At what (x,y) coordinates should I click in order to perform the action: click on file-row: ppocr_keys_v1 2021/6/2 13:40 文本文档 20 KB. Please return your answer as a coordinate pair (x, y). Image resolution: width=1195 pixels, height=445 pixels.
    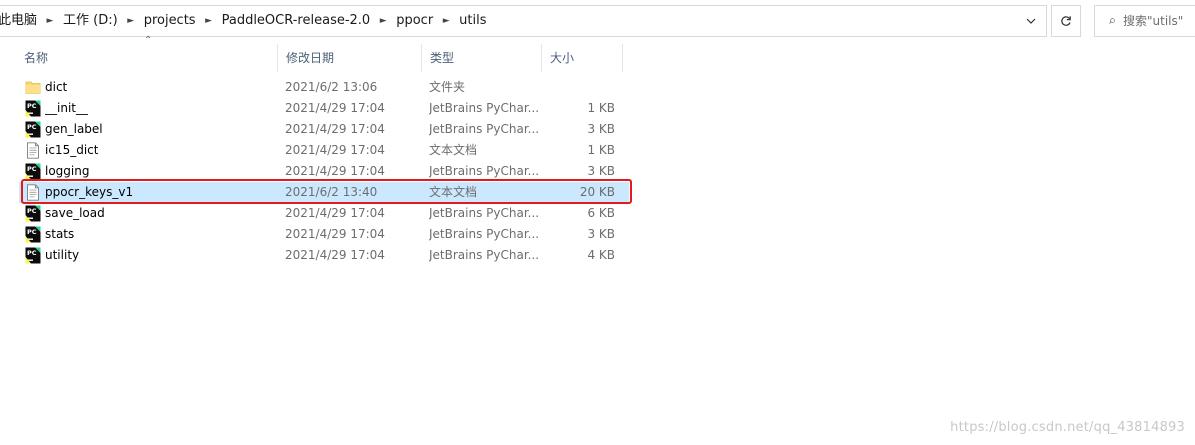
    Looking at the image, I should click on (324, 192).